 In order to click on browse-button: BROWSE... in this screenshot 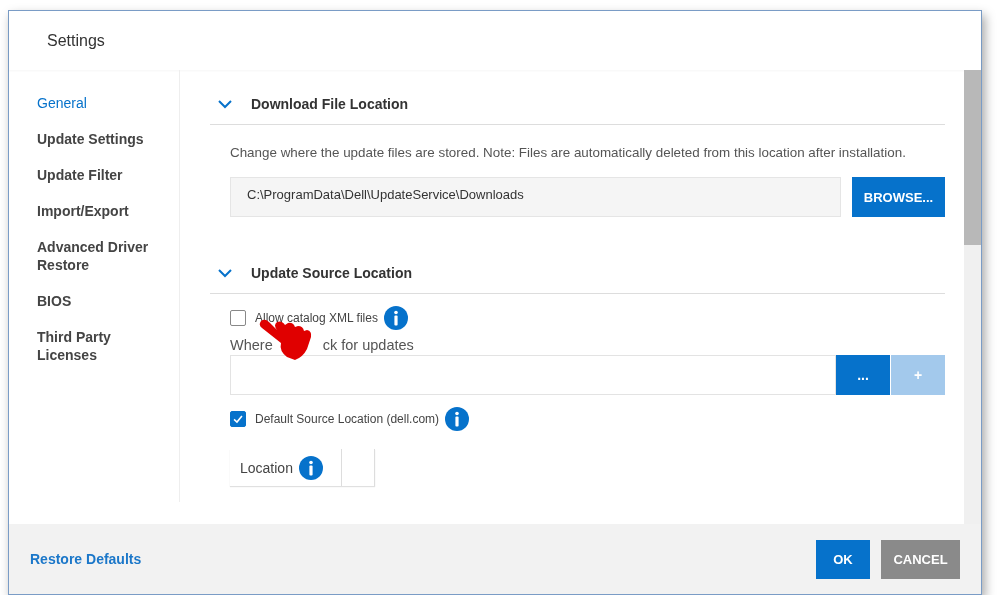, I will do `click(898, 197)`.